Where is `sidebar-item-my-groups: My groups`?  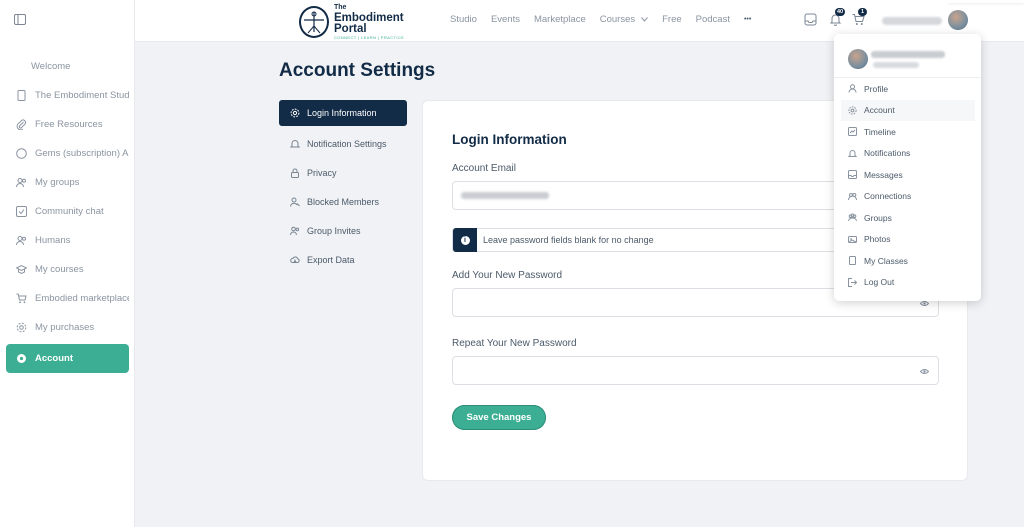
sidebar-item-my-groups: My groups is located at coordinates (67, 182).